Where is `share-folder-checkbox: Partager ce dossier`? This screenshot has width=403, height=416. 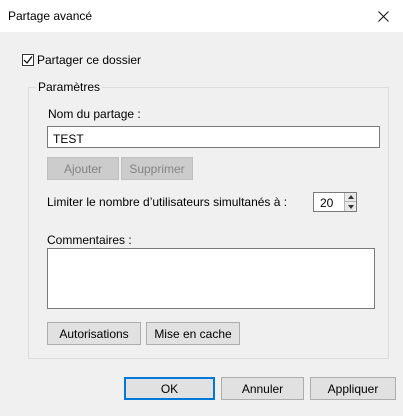 share-folder-checkbox: Partager ce dossier is located at coordinates (81, 60).